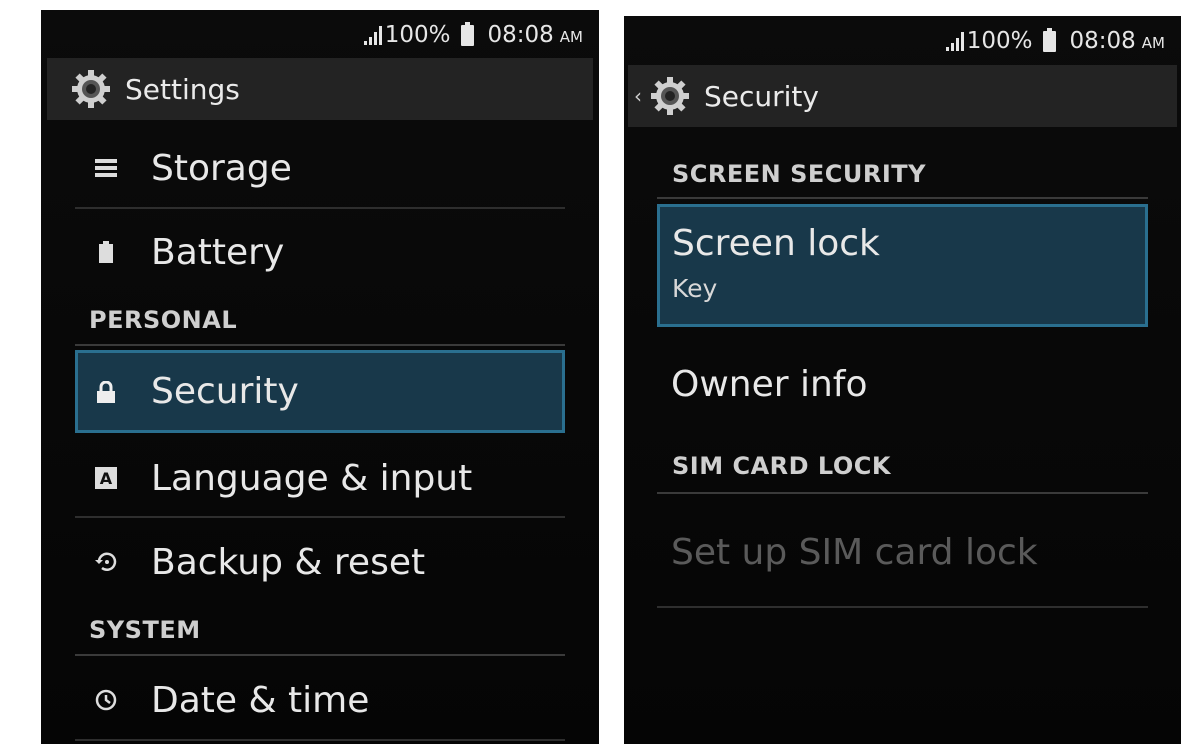 The width and height of the screenshot is (1193, 744). Describe the element at coordinates (182, 89) in the screenshot. I see `page-title: Settings` at that location.